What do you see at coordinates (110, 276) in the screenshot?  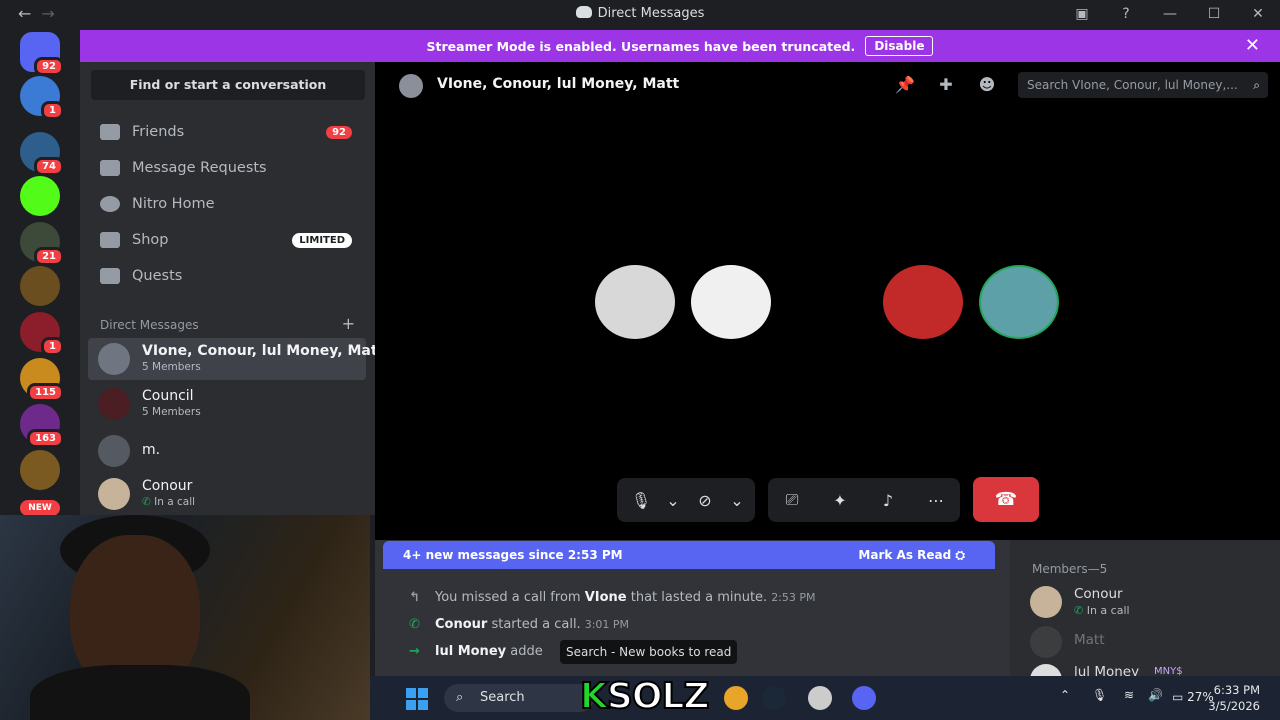 I see `quests-icon` at bounding box center [110, 276].